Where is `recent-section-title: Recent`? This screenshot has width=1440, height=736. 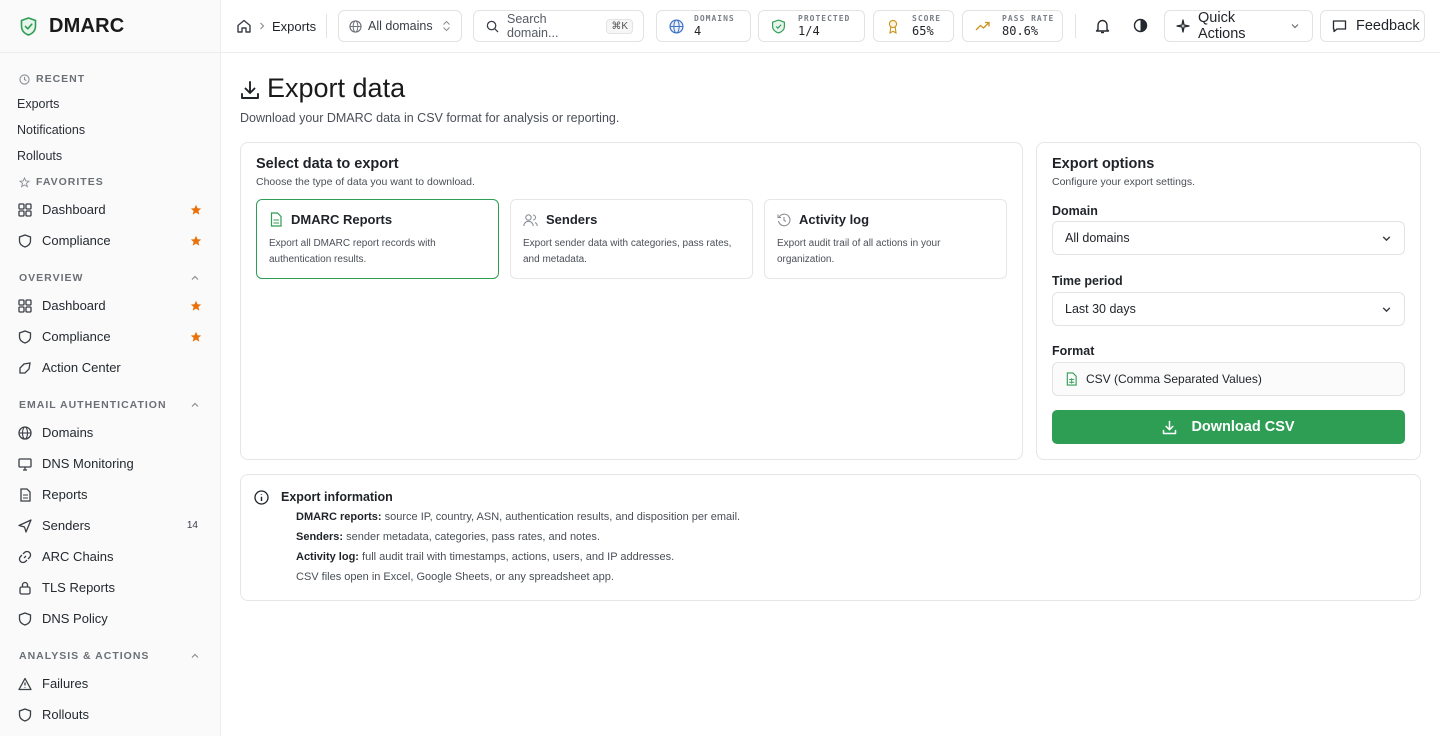
recent-section-title: Recent is located at coordinates (61, 79).